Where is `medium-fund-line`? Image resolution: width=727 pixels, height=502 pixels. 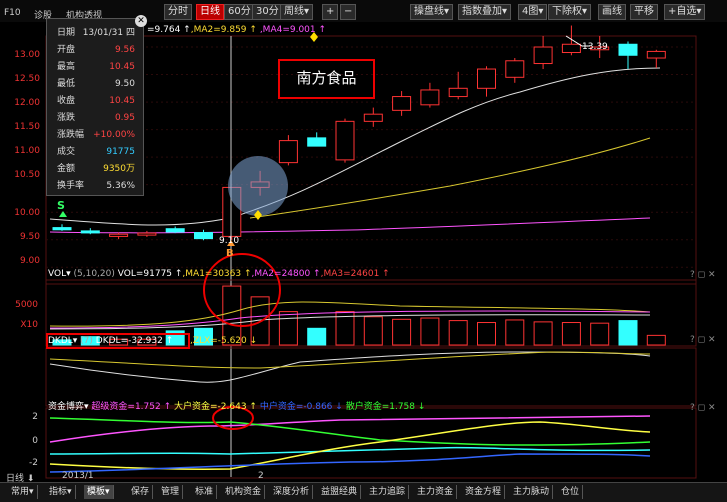
medium-fund-line is located at coordinates (350, 450).